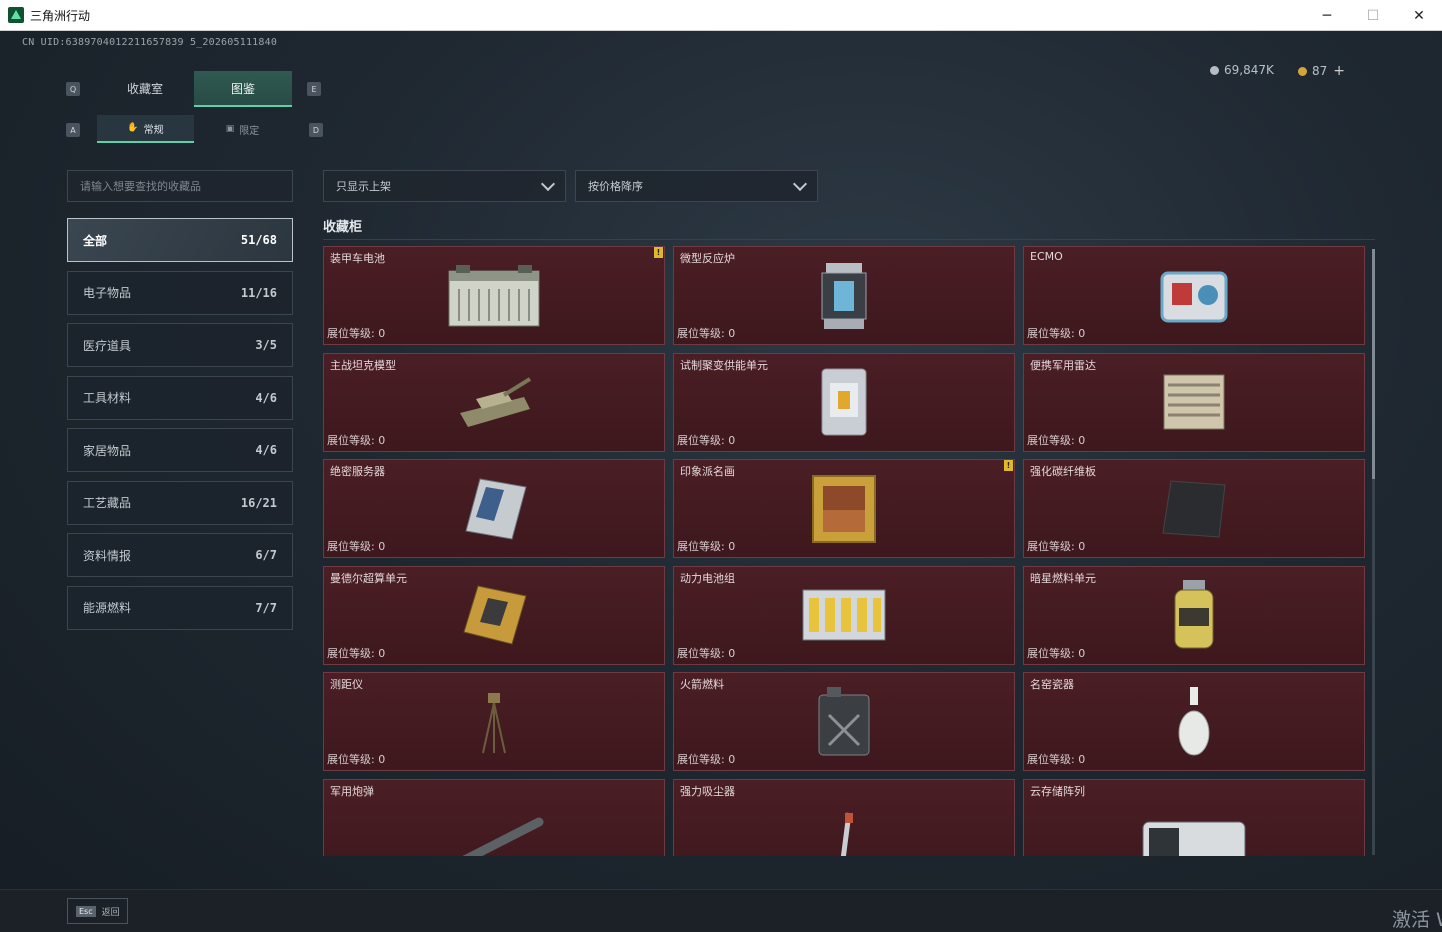 The height and width of the screenshot is (932, 1442). I want to click on shelf-filter-dropdown: 只显示上架, so click(444, 186).